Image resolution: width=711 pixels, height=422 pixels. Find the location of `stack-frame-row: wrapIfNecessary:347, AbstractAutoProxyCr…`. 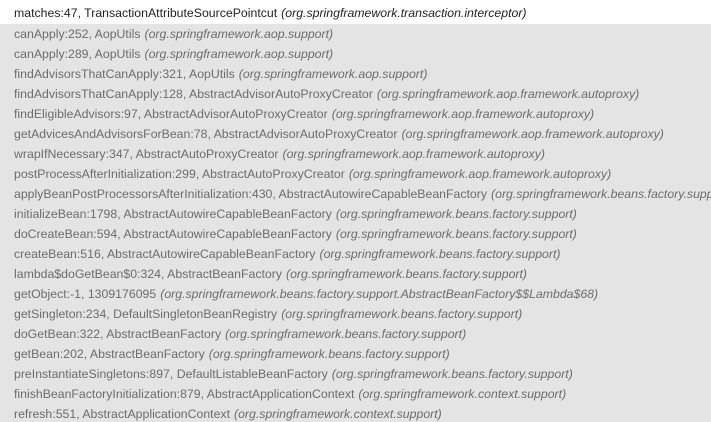

stack-frame-row: wrapIfNecessary:347, AbstractAutoProxyCr… is located at coordinates (355, 154).